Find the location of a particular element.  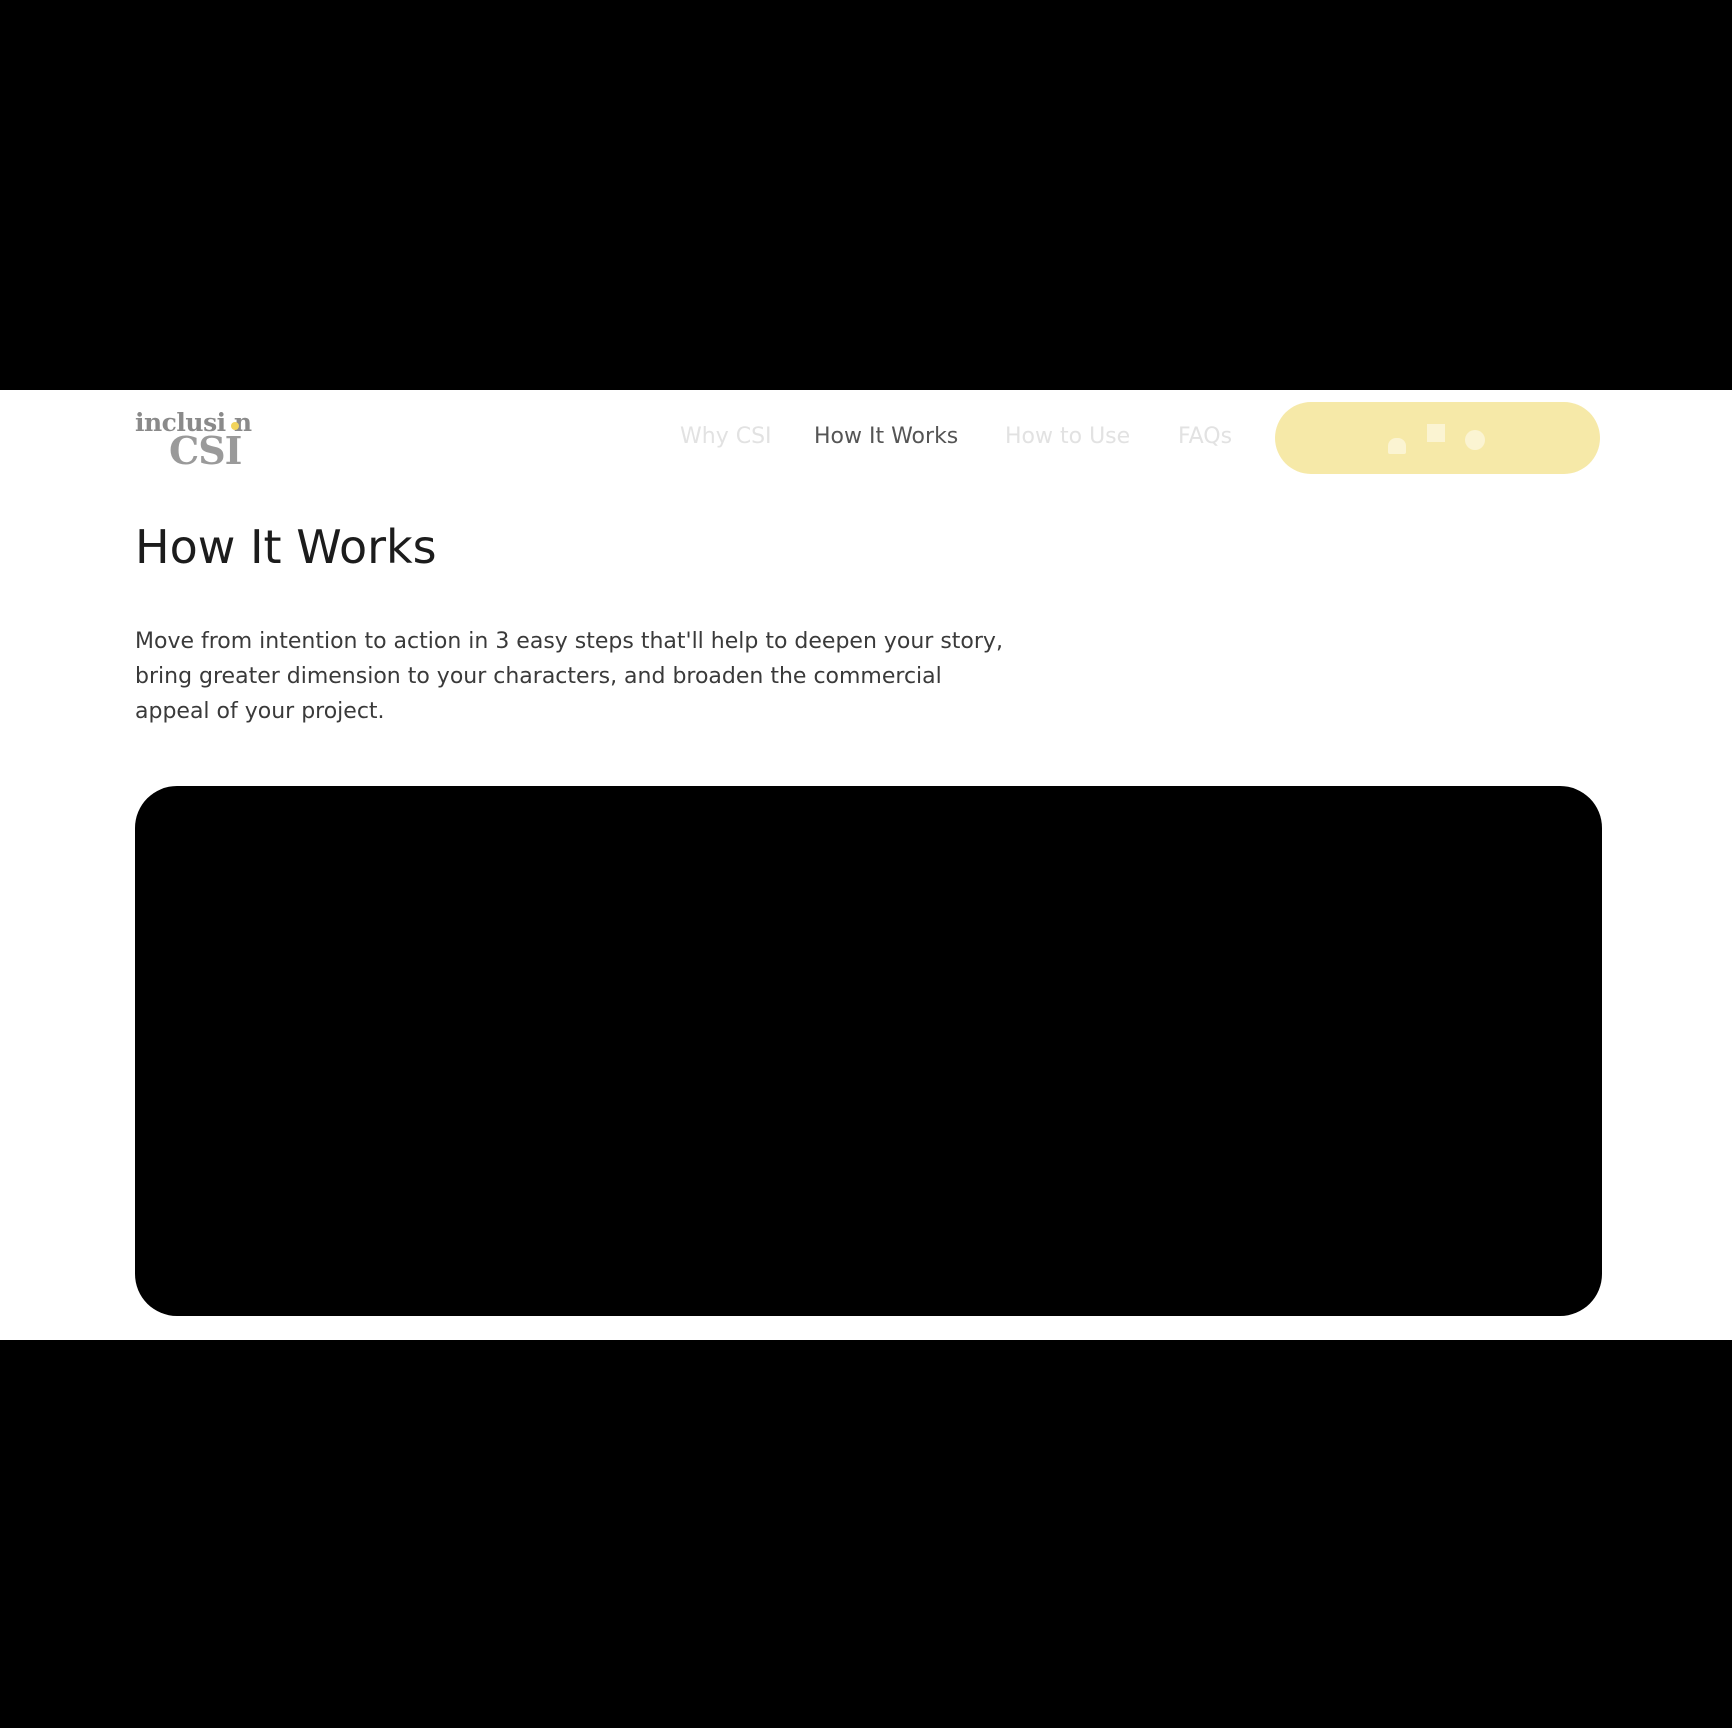

circle-icon is located at coordinates (1475, 440).